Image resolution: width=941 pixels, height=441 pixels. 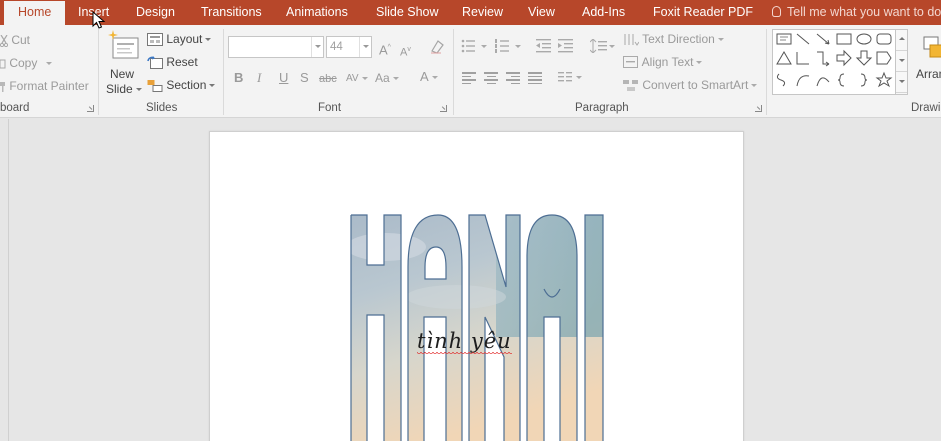 I want to click on font-name-combobox, so click(x=276, y=47).